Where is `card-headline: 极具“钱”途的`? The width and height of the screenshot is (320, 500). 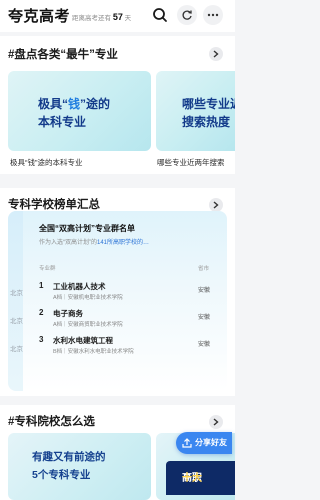 card-headline: 极具“钱”途的 is located at coordinates (74, 103).